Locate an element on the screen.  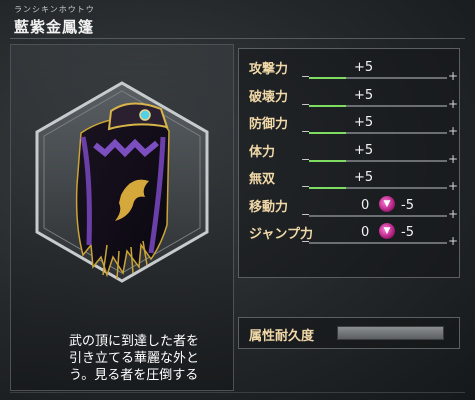
stat-row: ジャンプ力 − +0 ▼ -5 is located at coordinates (353, 235).